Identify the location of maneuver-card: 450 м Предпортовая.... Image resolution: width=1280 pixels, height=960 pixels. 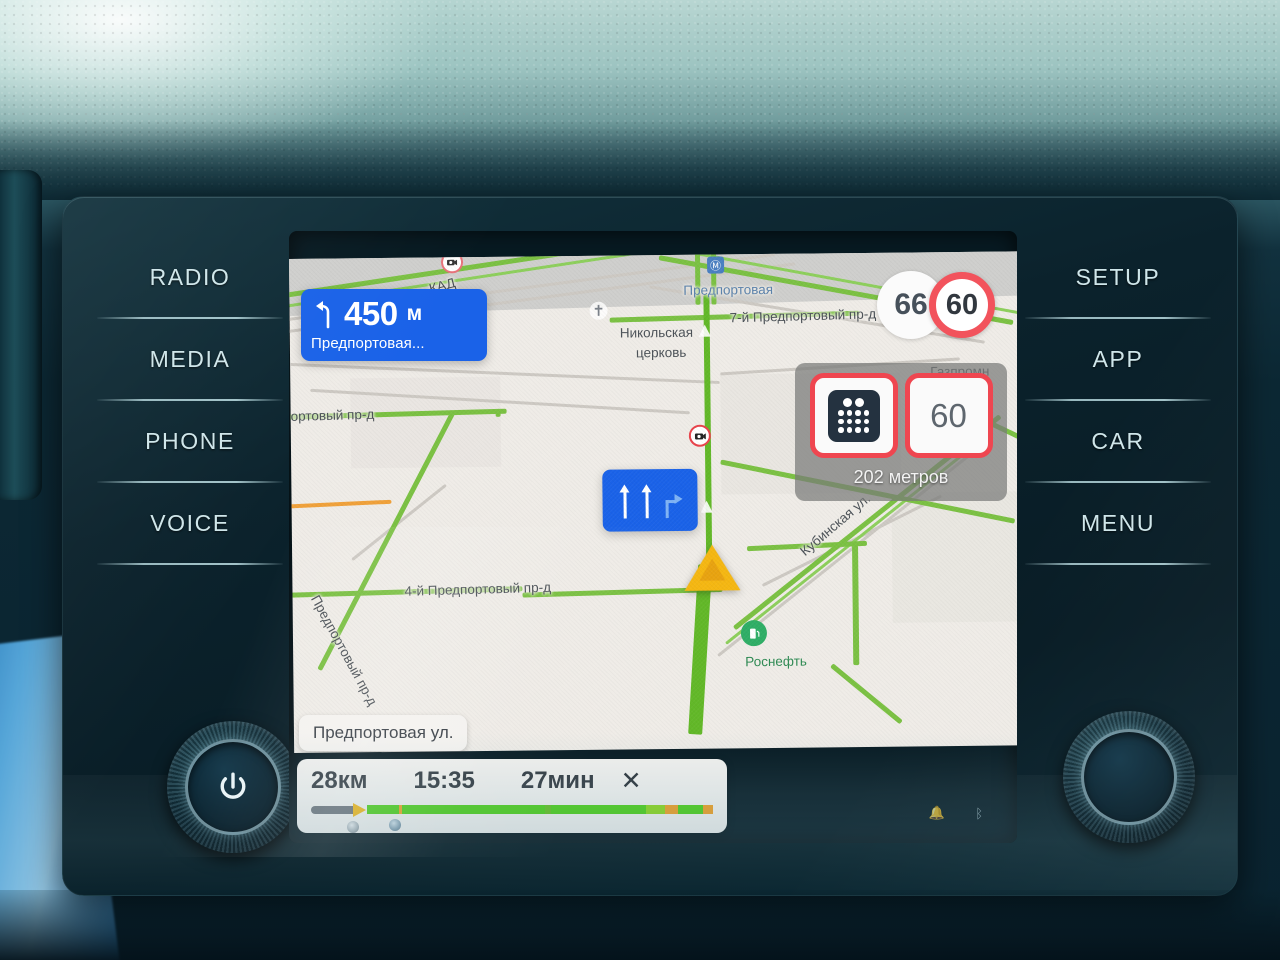
(394, 325).